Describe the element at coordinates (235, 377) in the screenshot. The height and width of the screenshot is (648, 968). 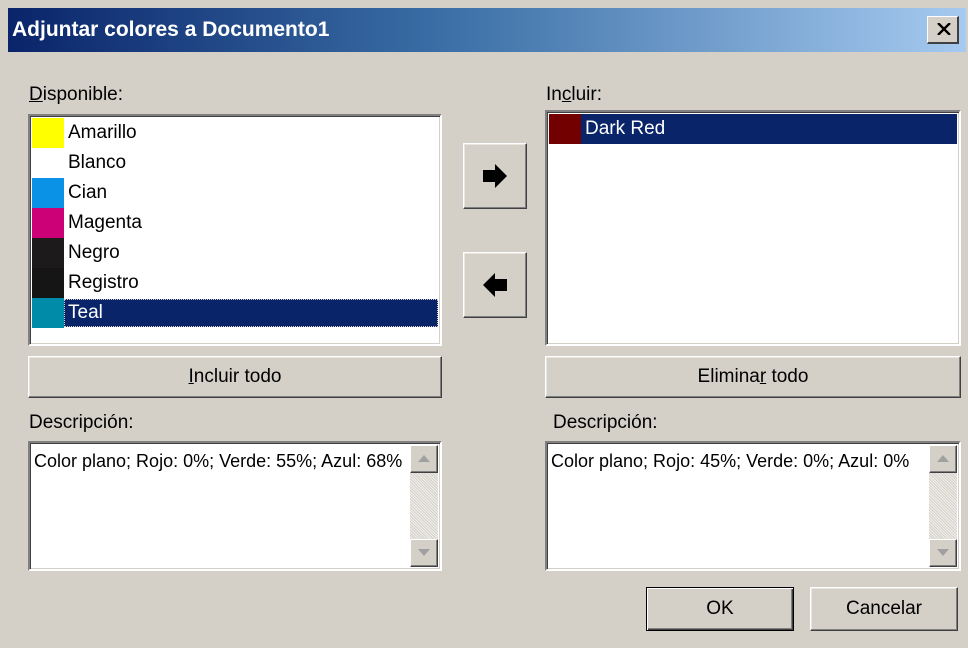
I see `include-all-button: Incluir todo` at that location.